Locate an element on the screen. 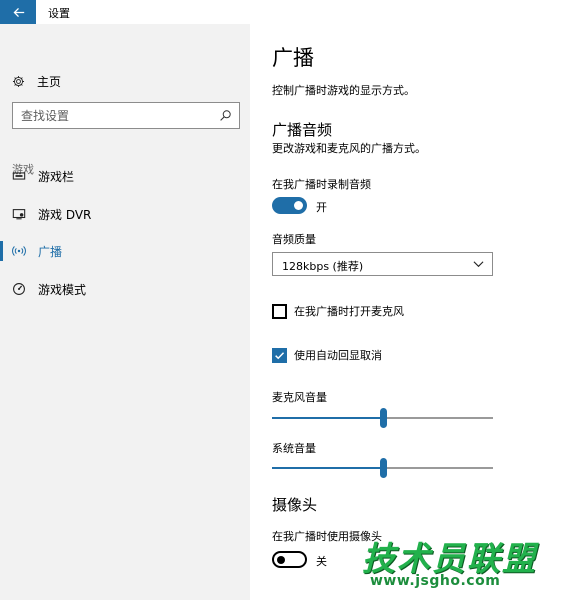 This screenshot has width=587, height=600. search-icon is located at coordinates (225, 115).